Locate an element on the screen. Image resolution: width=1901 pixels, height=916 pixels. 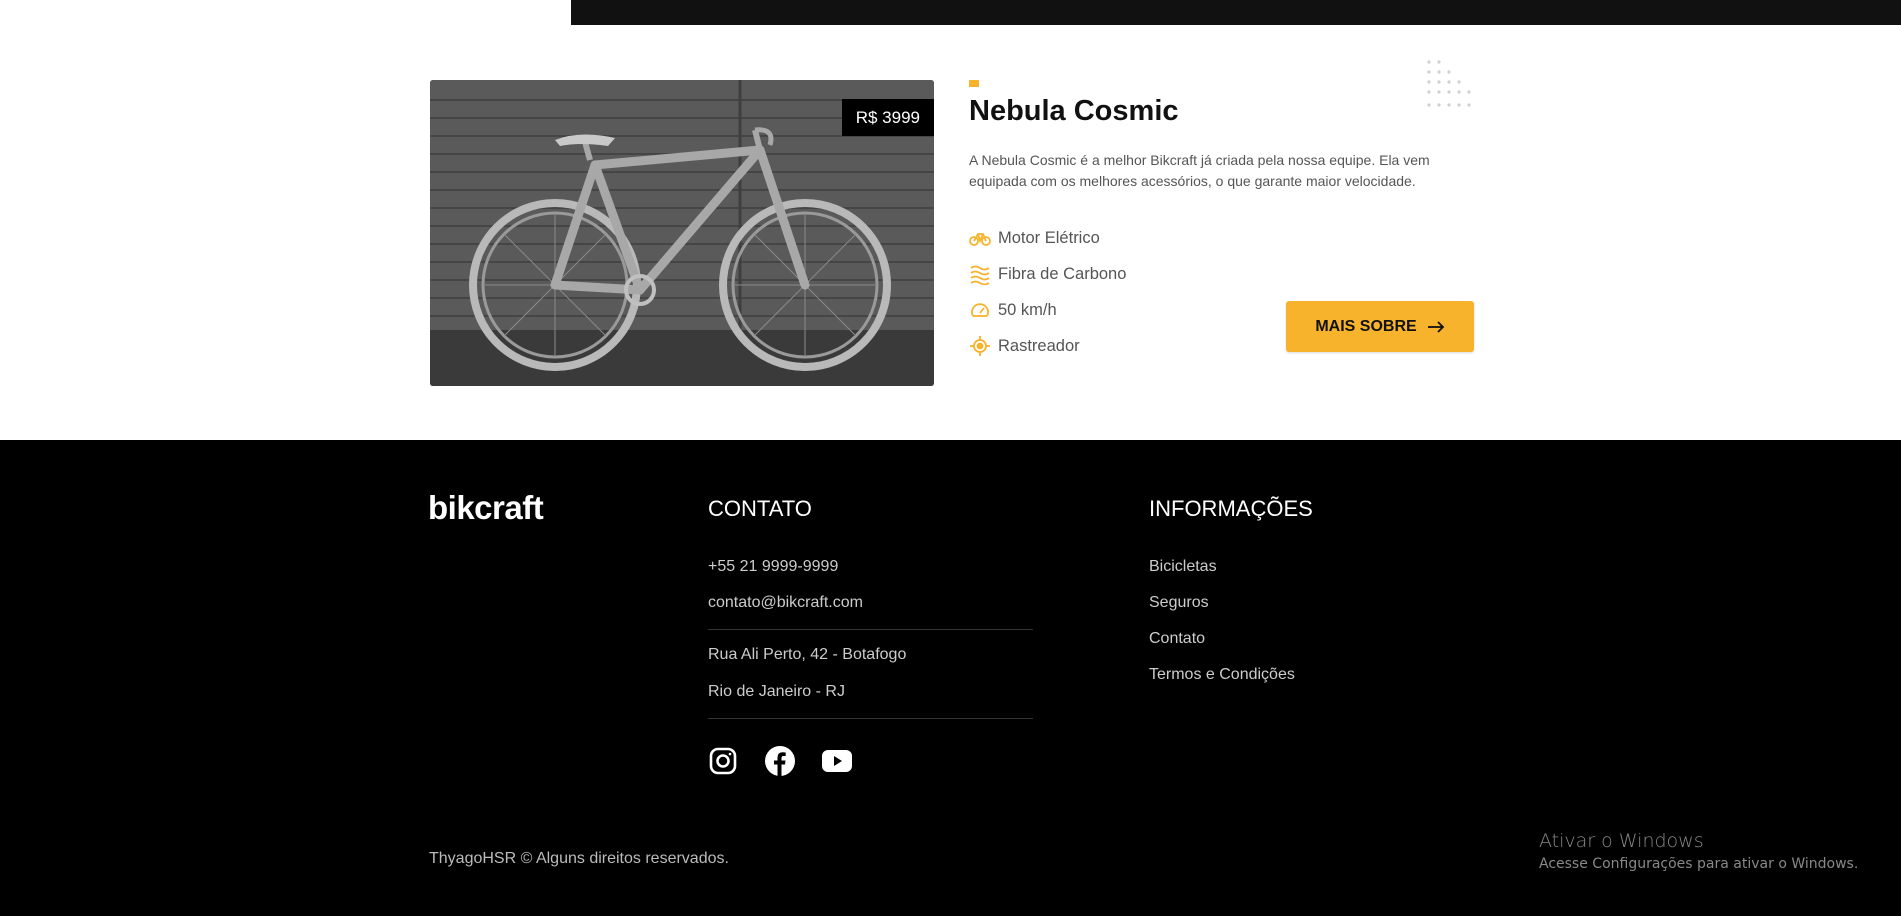
contact-phone: +55 21 9999-9999 is located at coordinates (773, 566).